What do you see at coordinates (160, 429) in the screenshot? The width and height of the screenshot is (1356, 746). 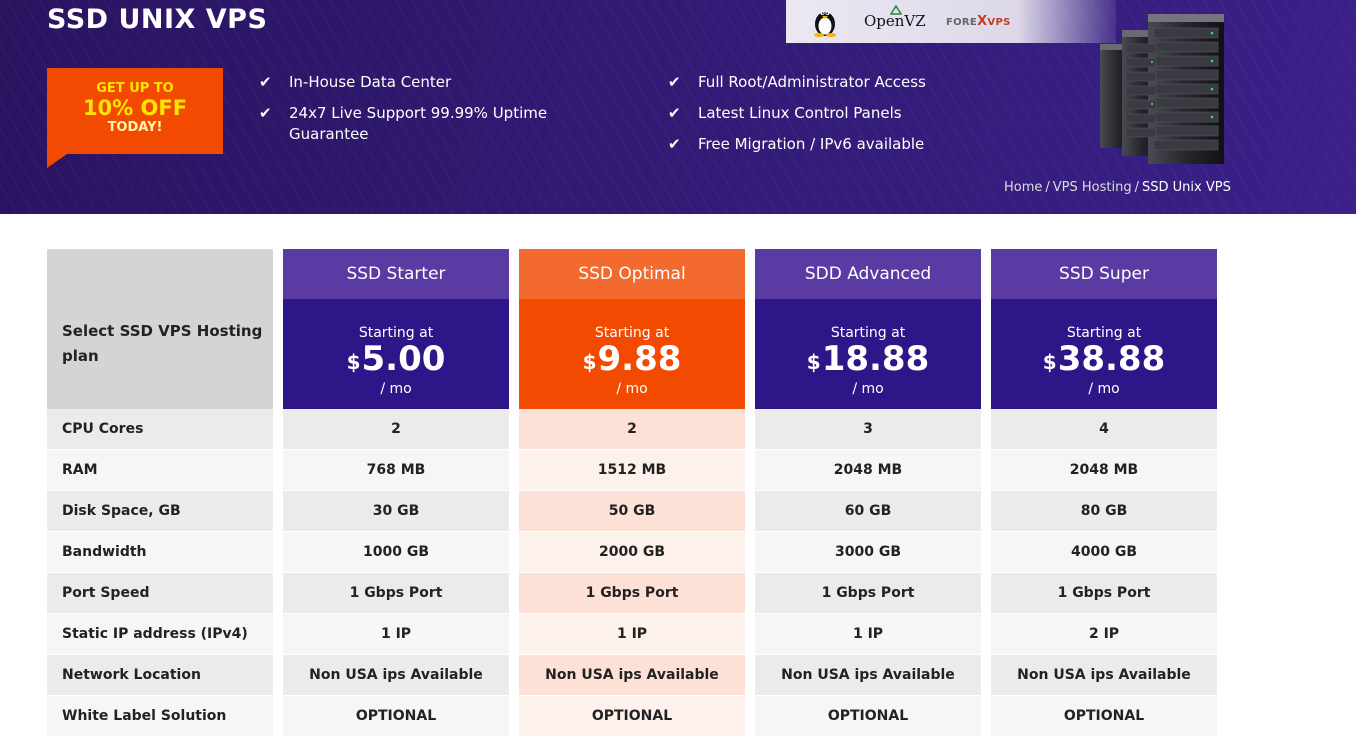 I see `row-label-cpu-cores: CPU Cores` at bounding box center [160, 429].